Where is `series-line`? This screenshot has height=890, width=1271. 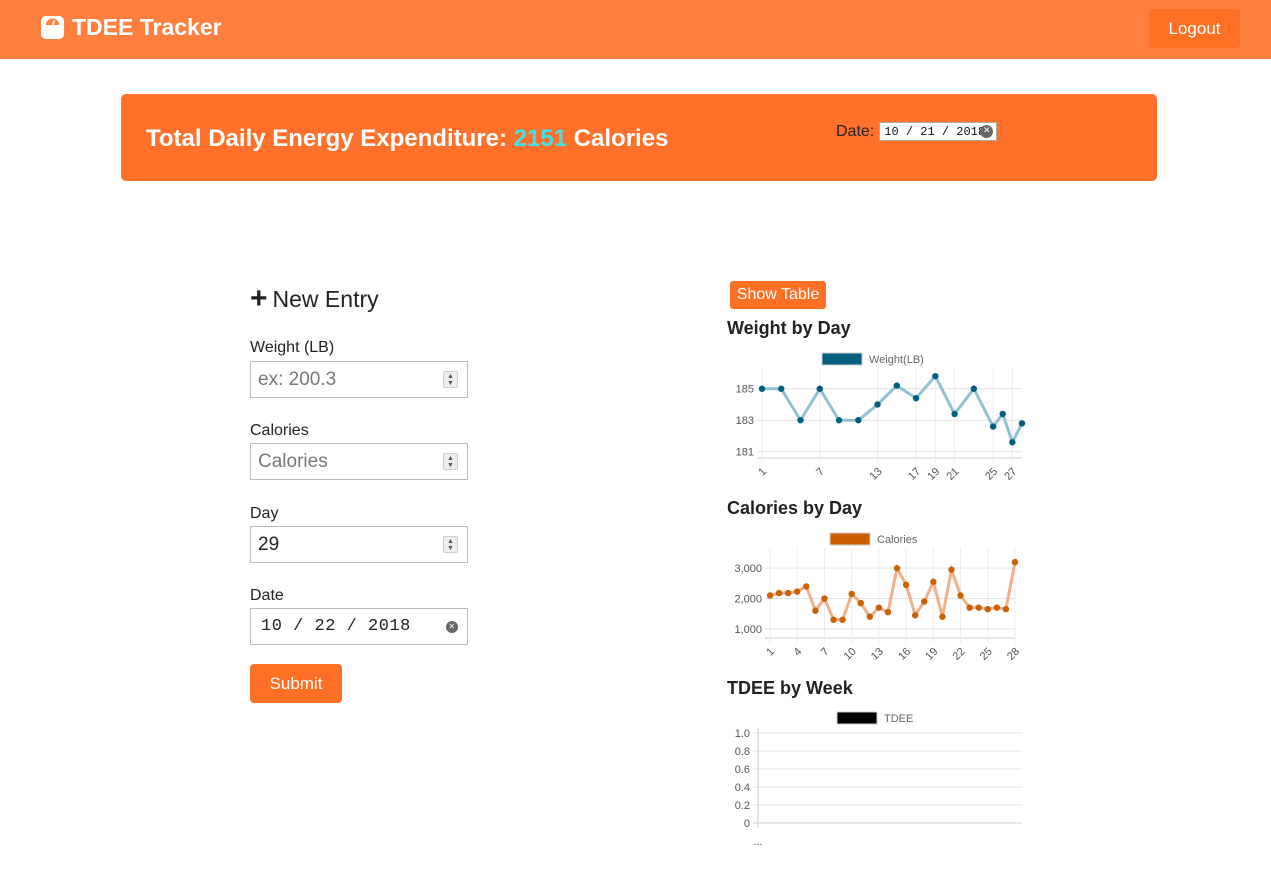 series-line is located at coordinates (893, 591).